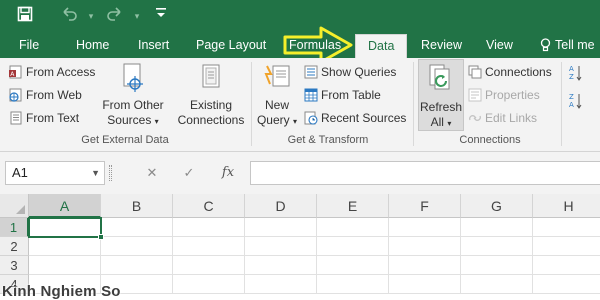  What do you see at coordinates (14, 227) in the screenshot?
I see `row-header-1: 1` at bounding box center [14, 227].